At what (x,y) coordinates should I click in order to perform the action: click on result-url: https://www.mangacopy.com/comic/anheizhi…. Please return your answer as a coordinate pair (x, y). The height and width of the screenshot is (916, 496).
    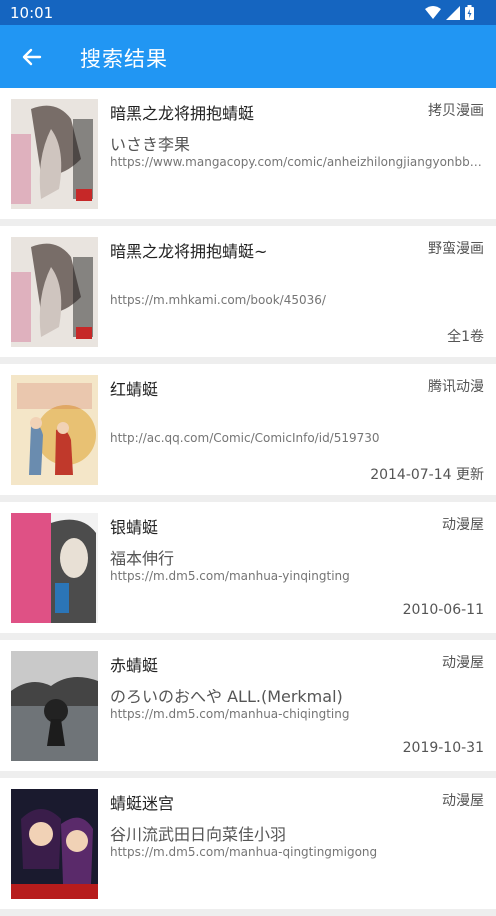
    Looking at the image, I should click on (297, 162).